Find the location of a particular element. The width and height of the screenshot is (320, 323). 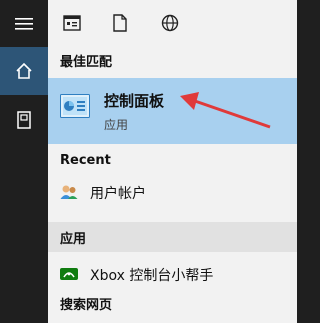

document-icon is located at coordinates (120, 23).